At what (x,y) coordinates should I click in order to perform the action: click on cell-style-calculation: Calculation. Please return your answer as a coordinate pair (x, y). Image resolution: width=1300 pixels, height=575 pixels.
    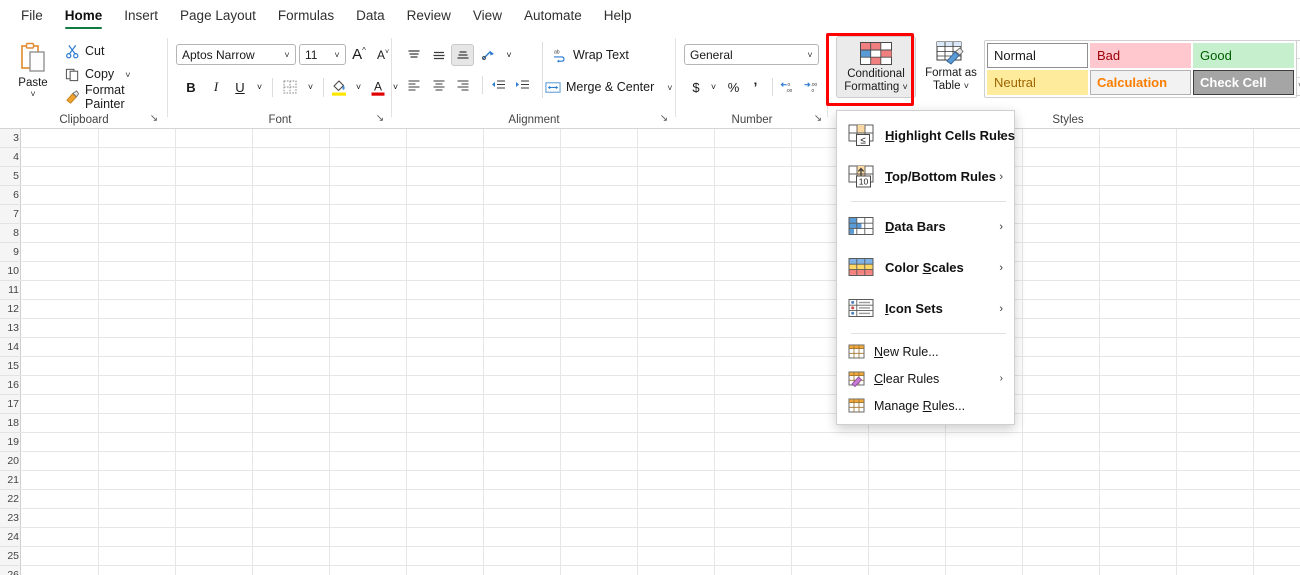
    Looking at the image, I should click on (1140, 82).